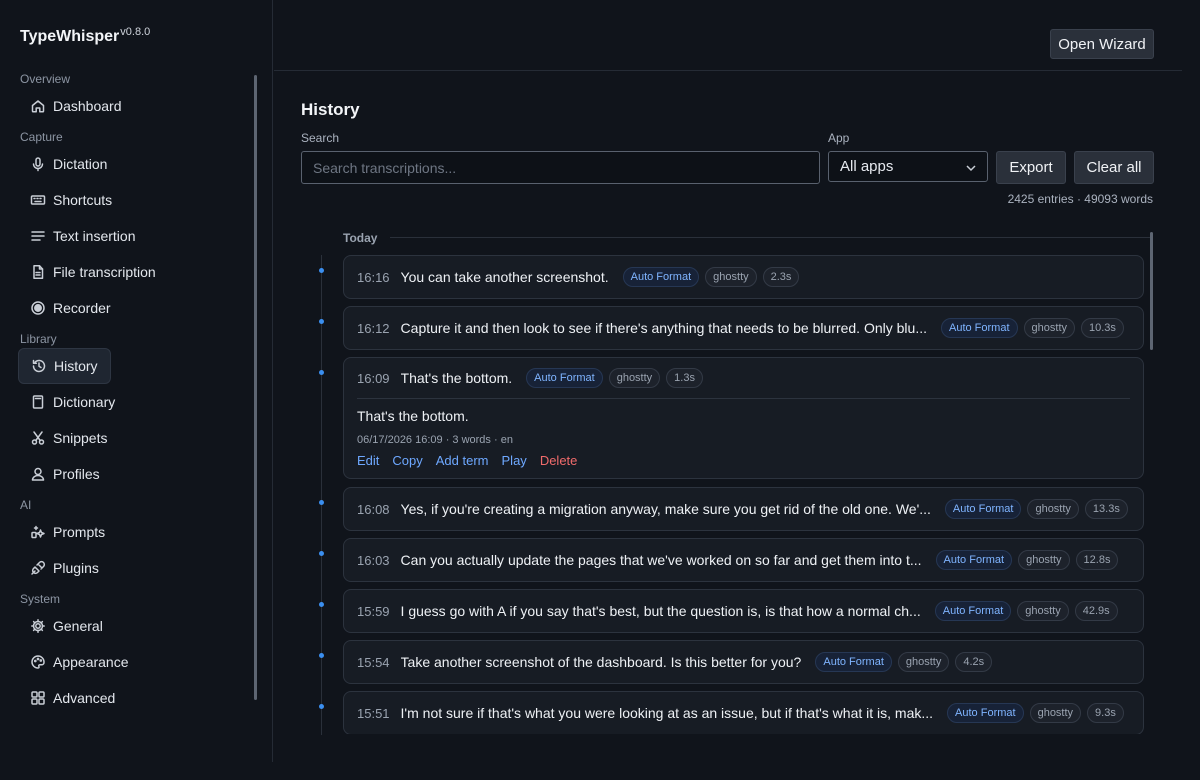 This screenshot has height=780, width=1200. I want to click on microphone-icon, so click(38, 164).